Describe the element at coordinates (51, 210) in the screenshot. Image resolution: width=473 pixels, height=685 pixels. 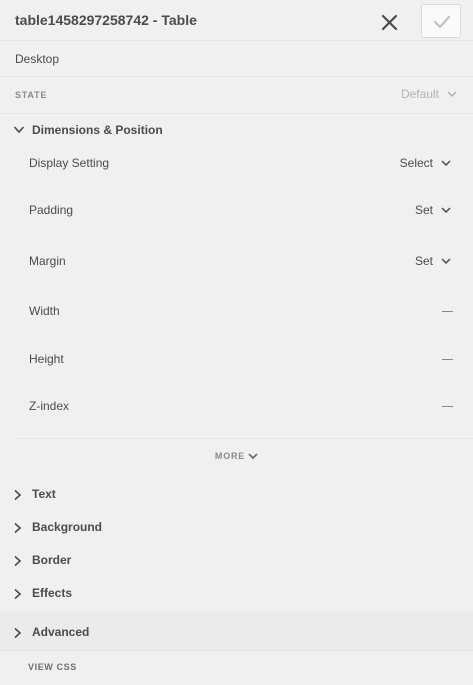
I see `property-label: Padding` at that location.